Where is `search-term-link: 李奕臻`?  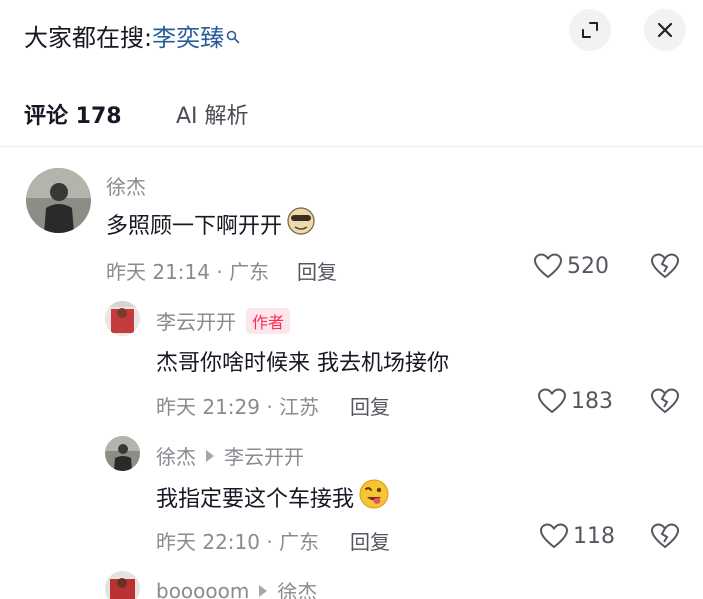 search-term-link: 李奕臻 is located at coordinates (188, 38).